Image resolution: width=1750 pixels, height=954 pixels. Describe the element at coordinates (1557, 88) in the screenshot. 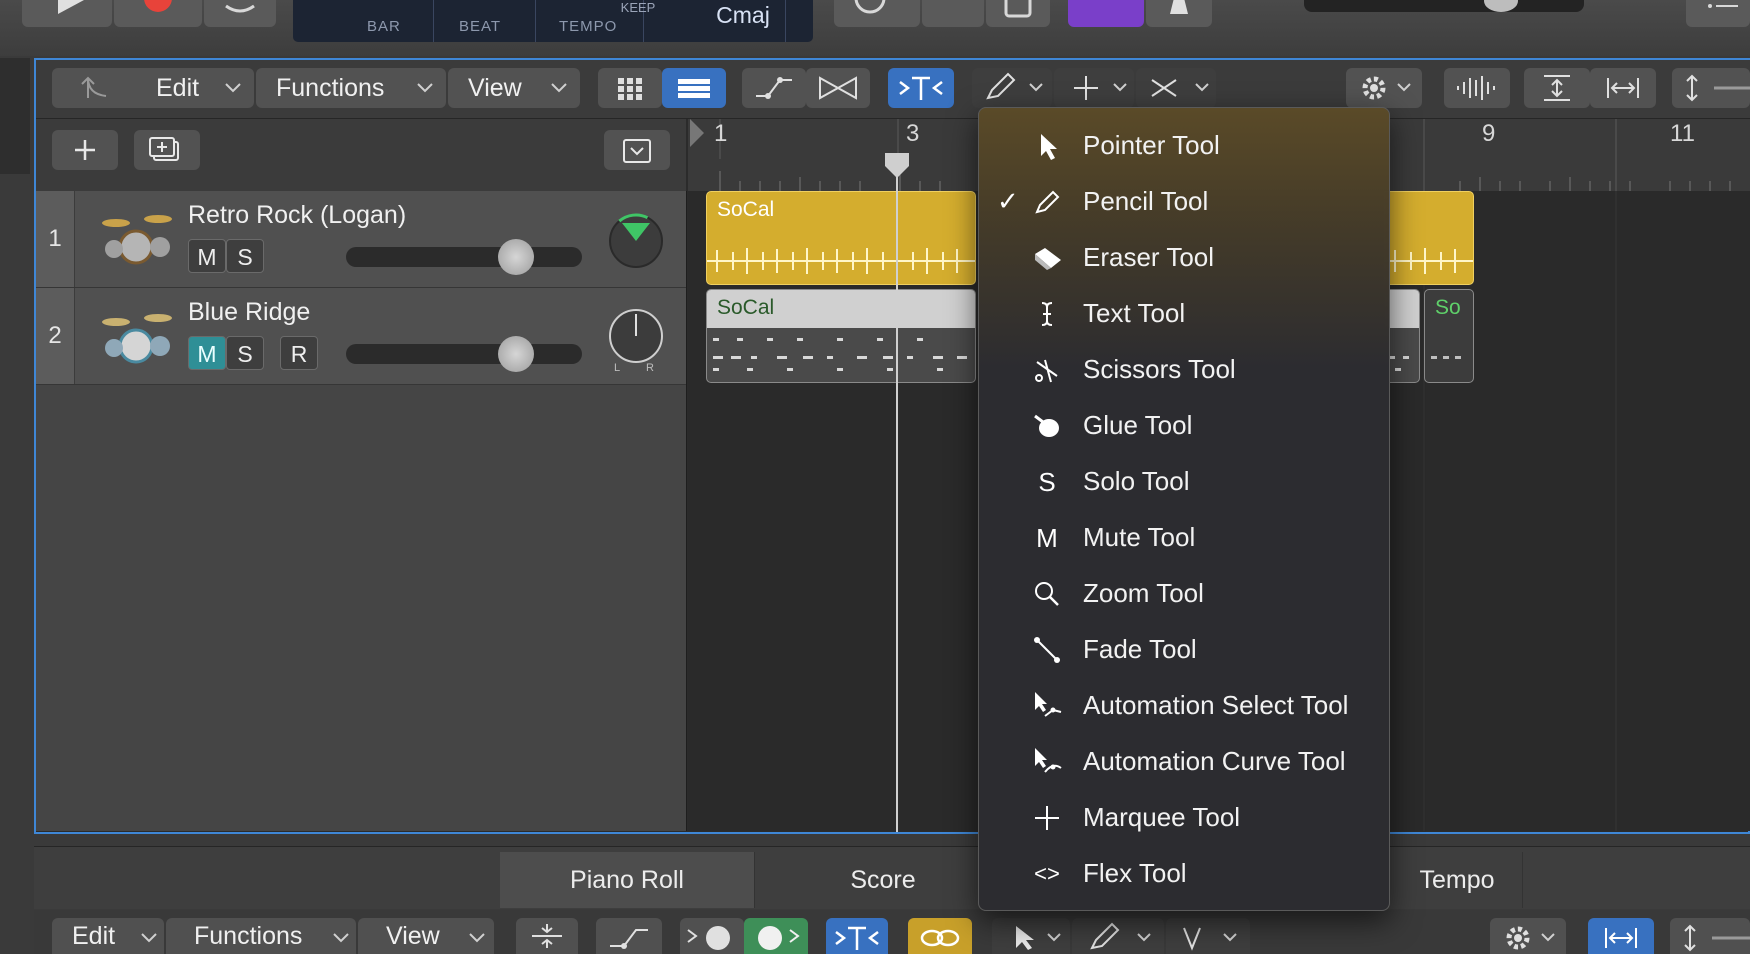

I see `vertical-zoom-button` at that location.